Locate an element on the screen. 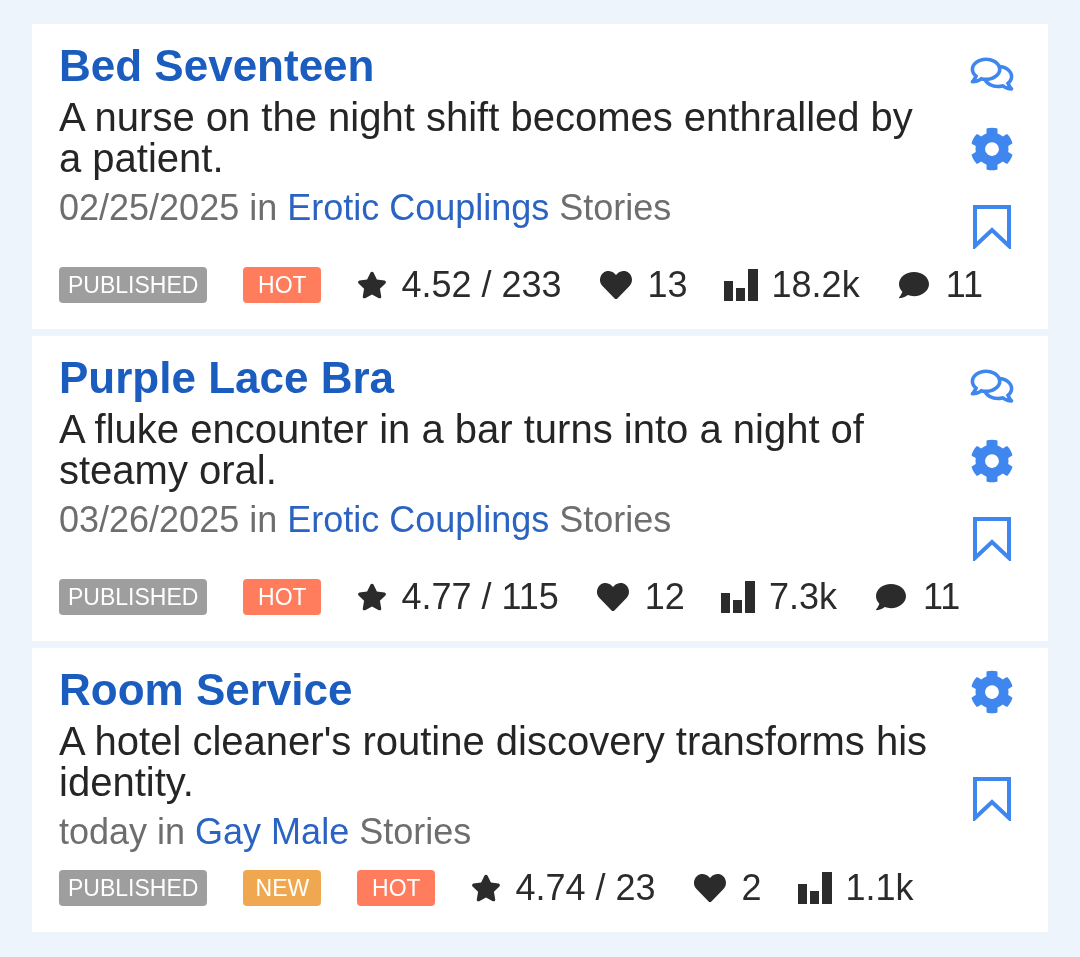  likes-count: 13 is located at coordinates (667, 285).